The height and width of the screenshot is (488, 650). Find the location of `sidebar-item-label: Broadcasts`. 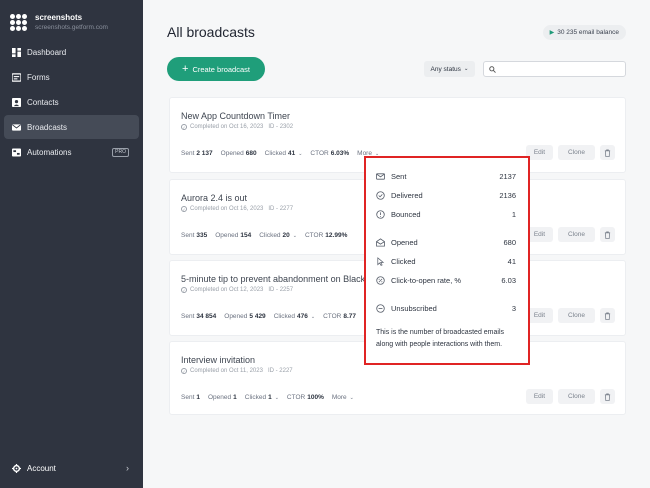

sidebar-item-label: Broadcasts is located at coordinates (47, 127).